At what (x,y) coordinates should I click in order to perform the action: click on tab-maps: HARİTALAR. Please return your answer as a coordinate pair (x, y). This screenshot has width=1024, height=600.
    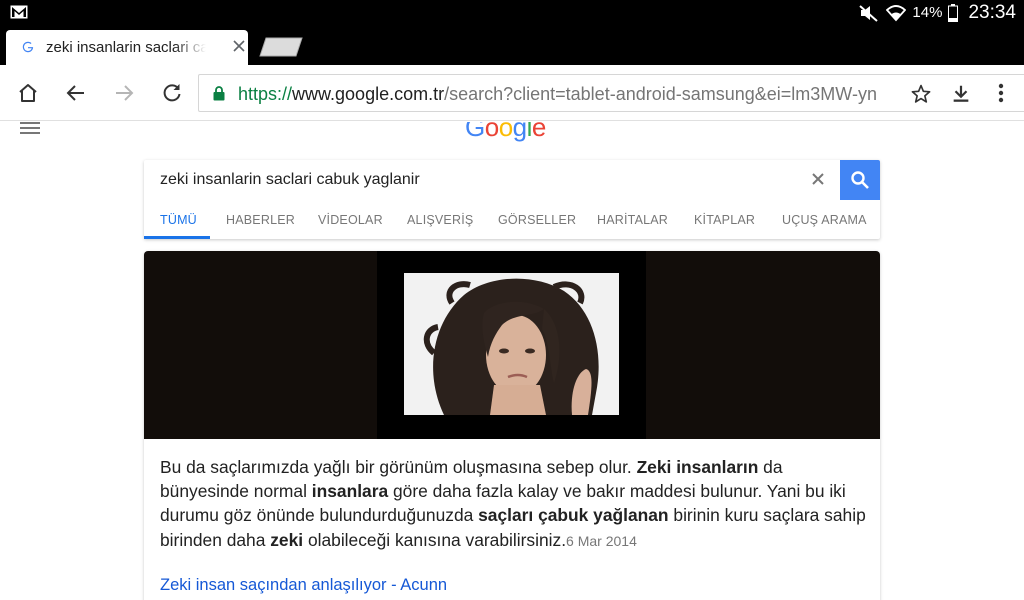
    Looking at the image, I should click on (632, 220).